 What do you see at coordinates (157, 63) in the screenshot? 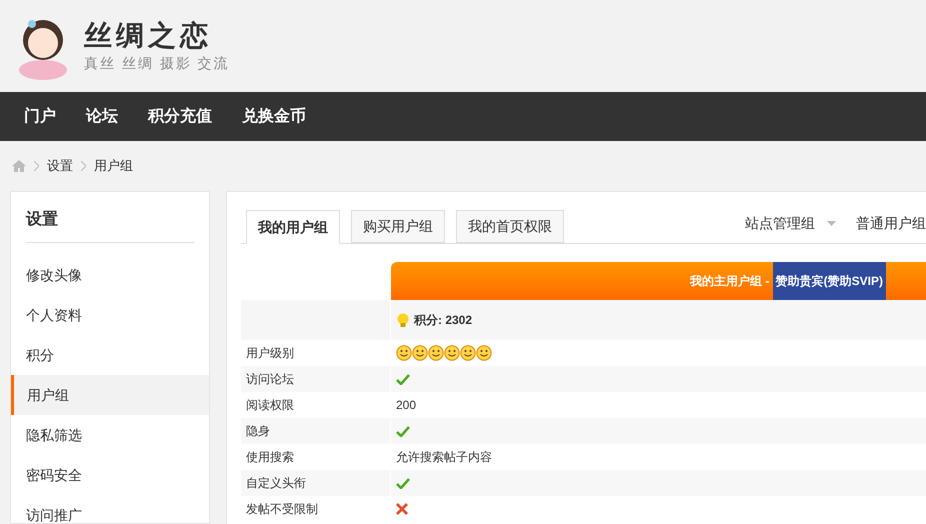
I see `site-subtitle: 真丝 丝绸 摄影 交流` at bounding box center [157, 63].